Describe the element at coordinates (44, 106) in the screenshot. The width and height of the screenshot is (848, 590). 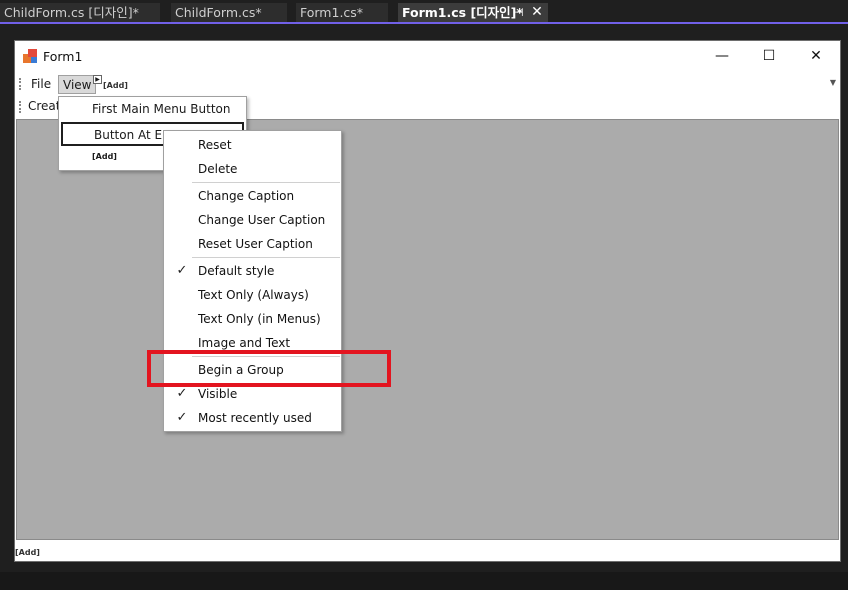
I see `toolstrip-button: Creat` at that location.